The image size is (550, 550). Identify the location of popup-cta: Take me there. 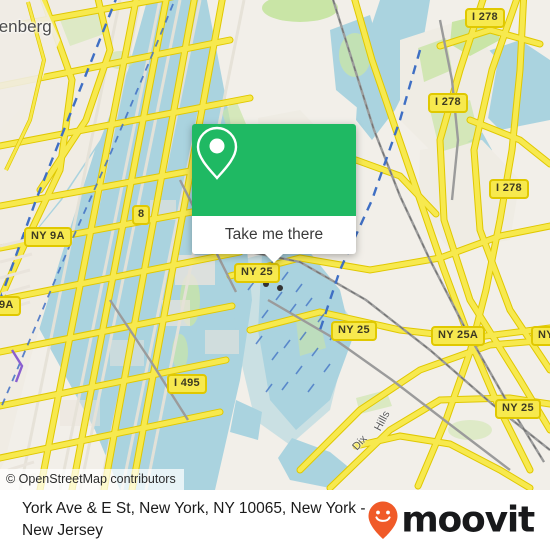
(274, 235).